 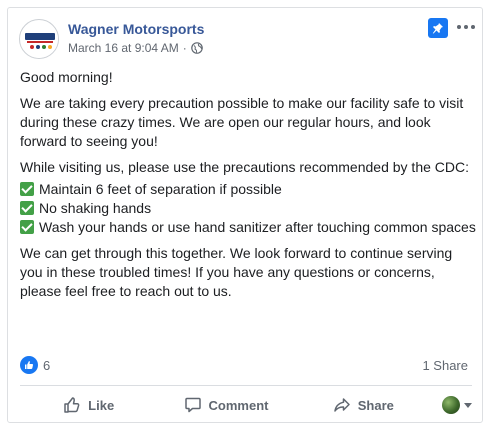 What do you see at coordinates (66, 77) in the screenshot?
I see `post-greeting: Good morning!` at bounding box center [66, 77].